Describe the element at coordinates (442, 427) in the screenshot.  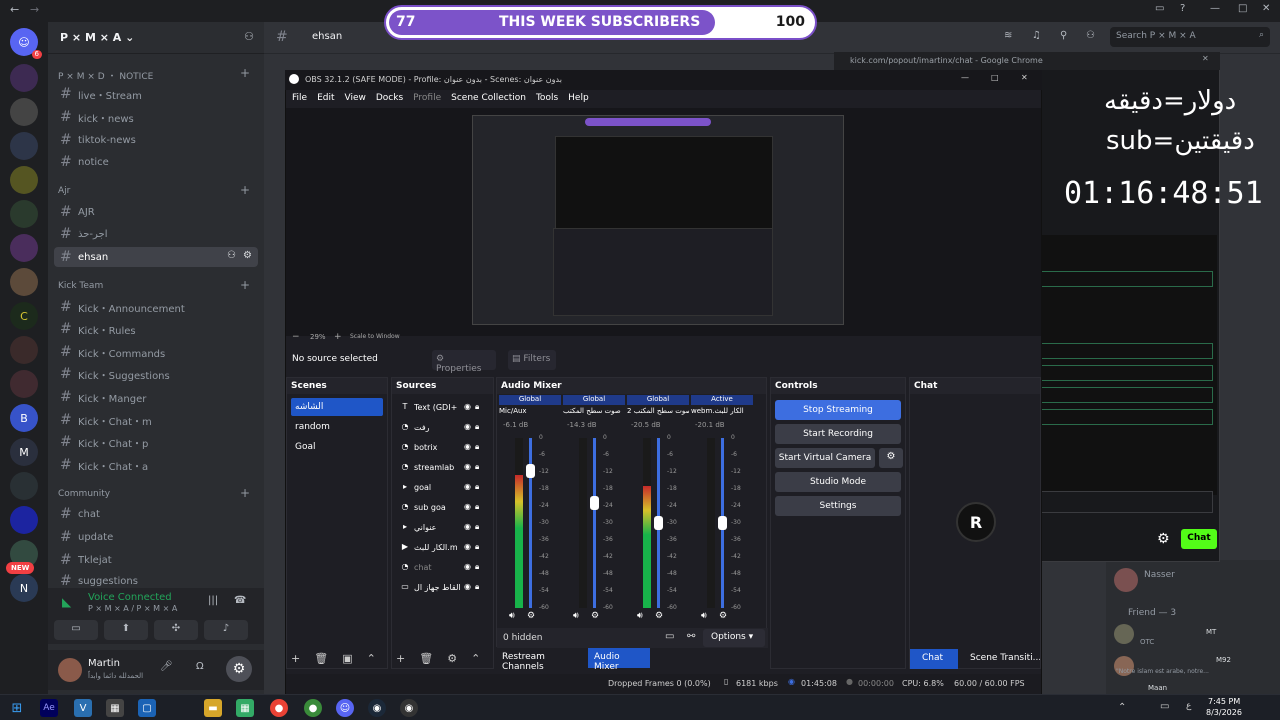
I see `source-item: ◔ رفت ◉ 🔒︎` at that location.